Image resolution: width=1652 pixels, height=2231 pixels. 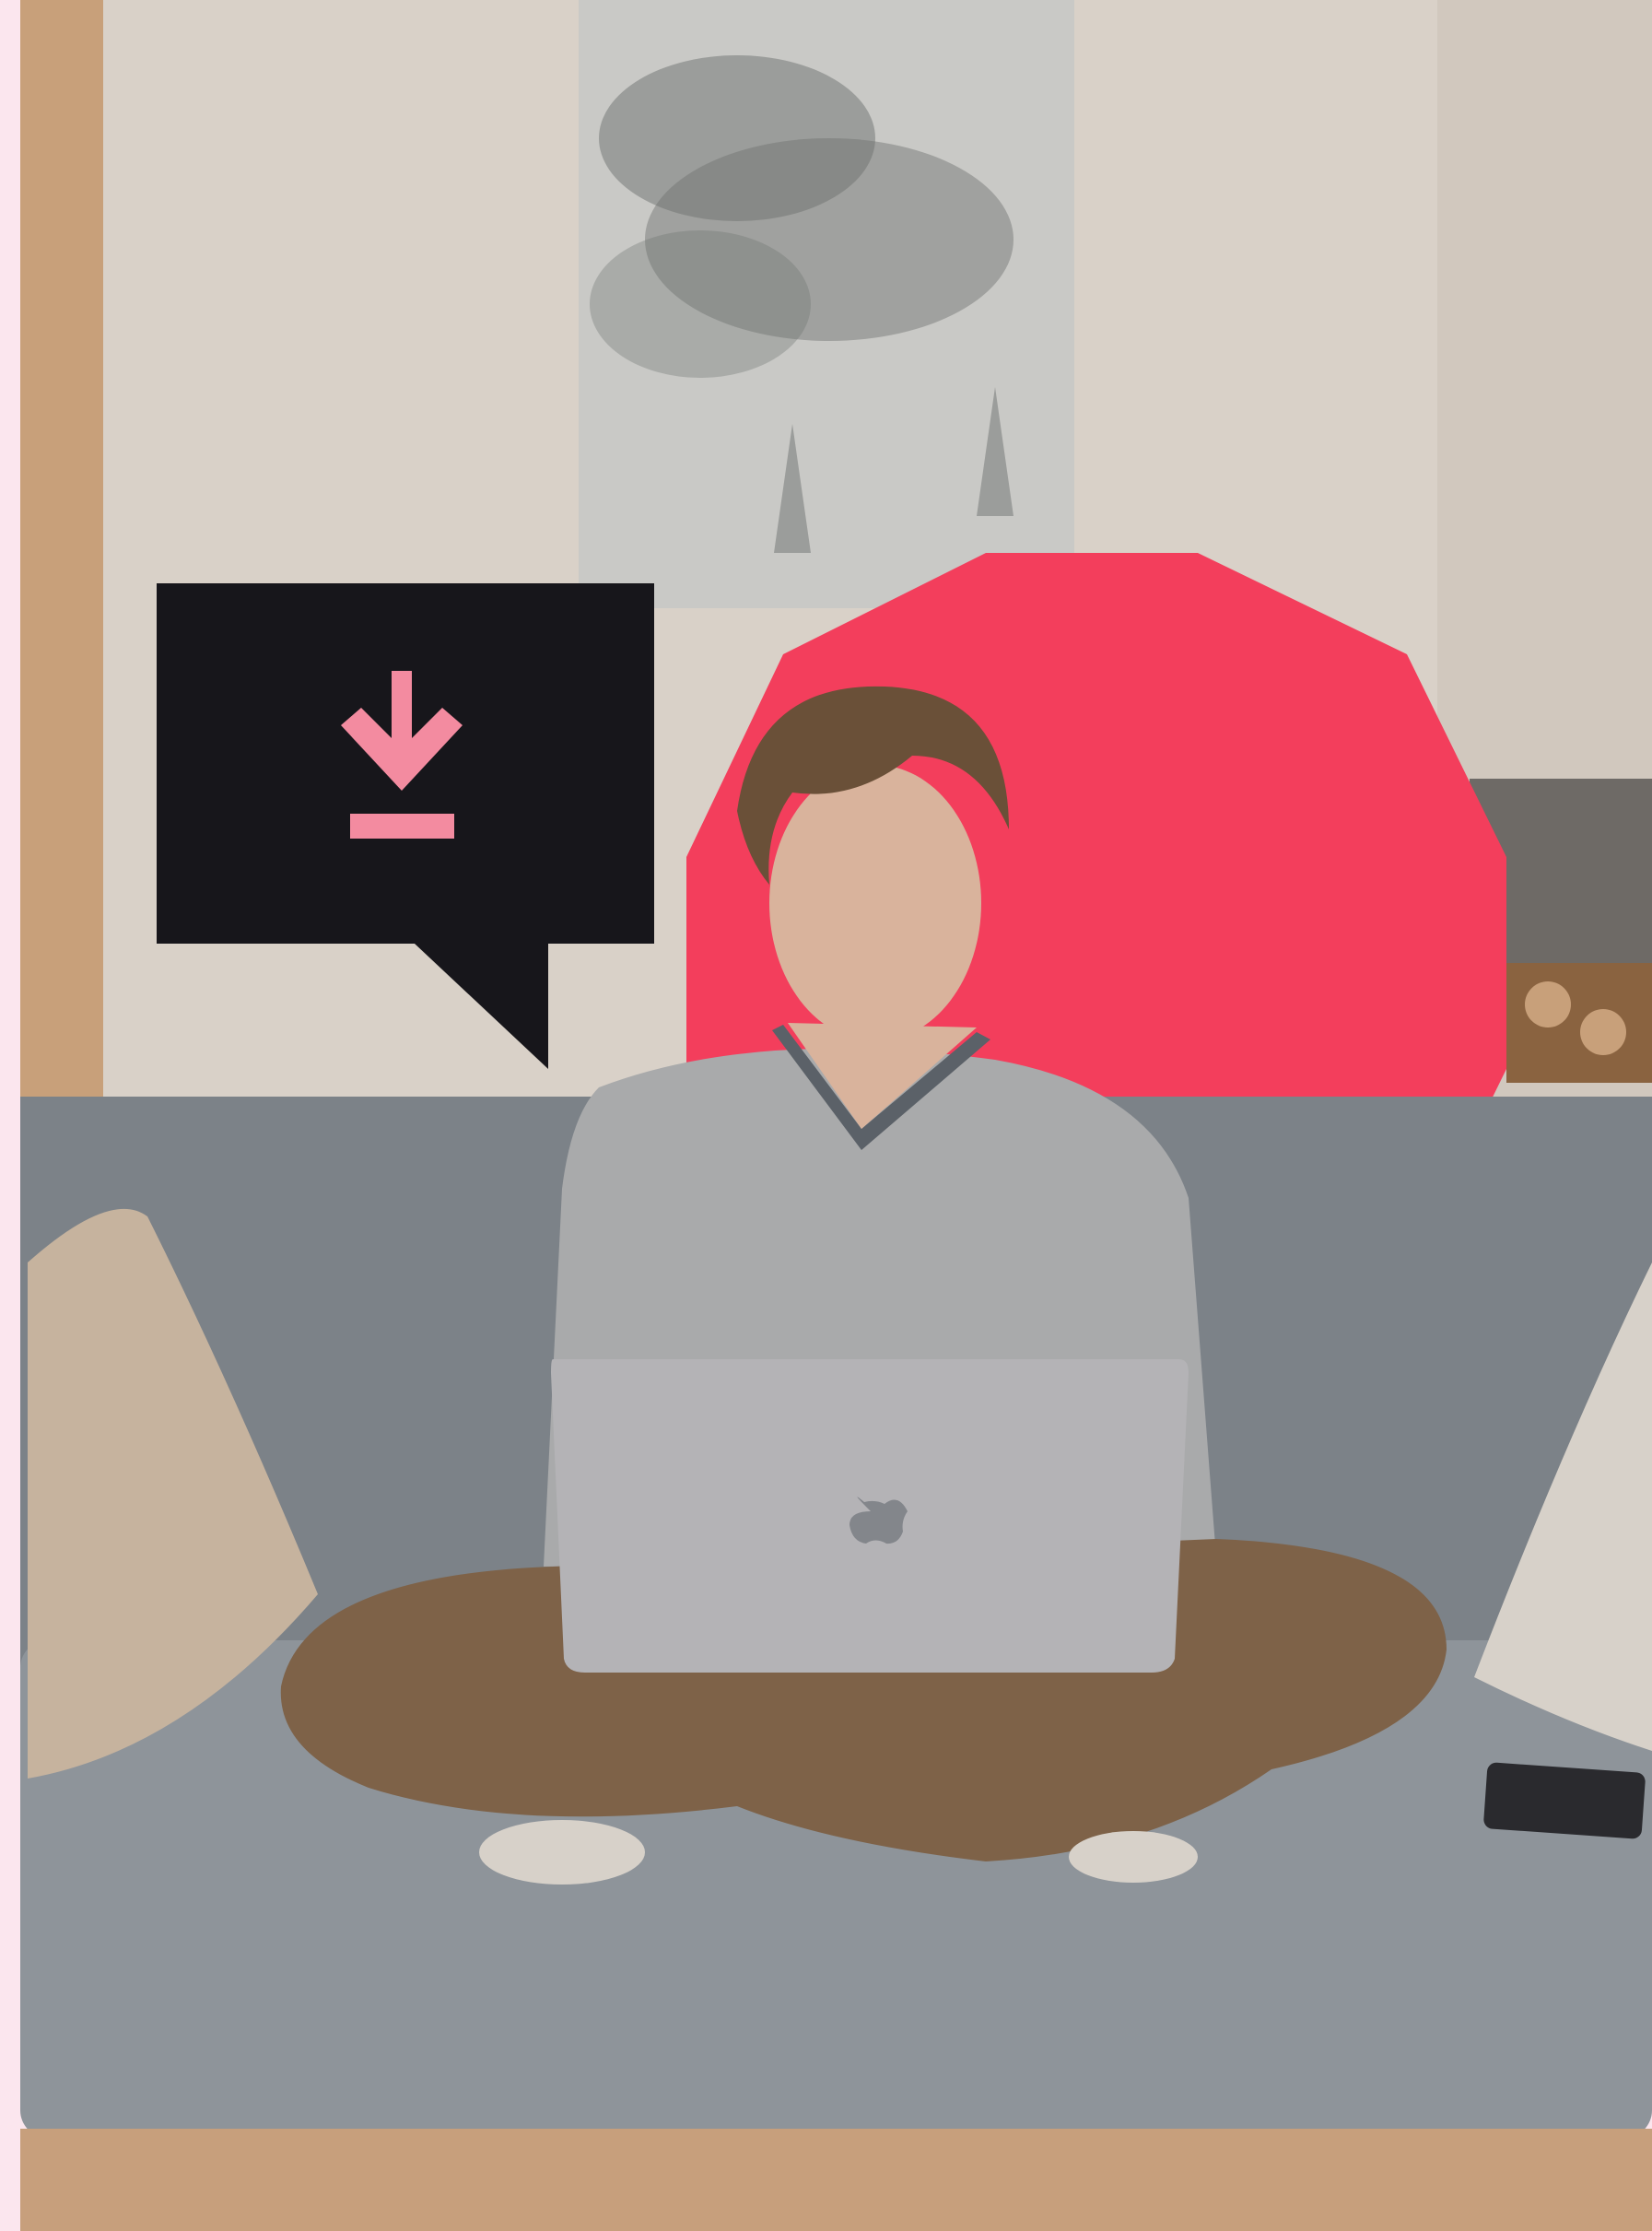 I want to click on wood-trim, so click(x=61, y=550).